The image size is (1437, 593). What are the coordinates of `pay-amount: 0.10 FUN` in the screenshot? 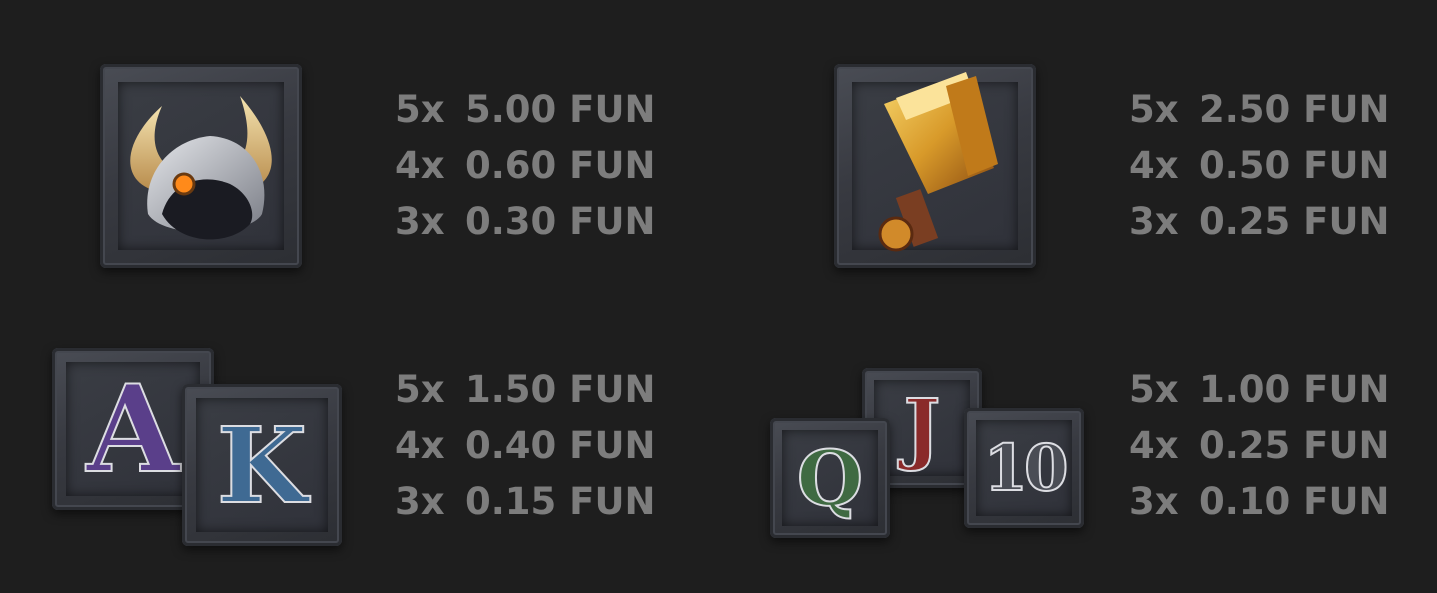 It's located at (1294, 501).